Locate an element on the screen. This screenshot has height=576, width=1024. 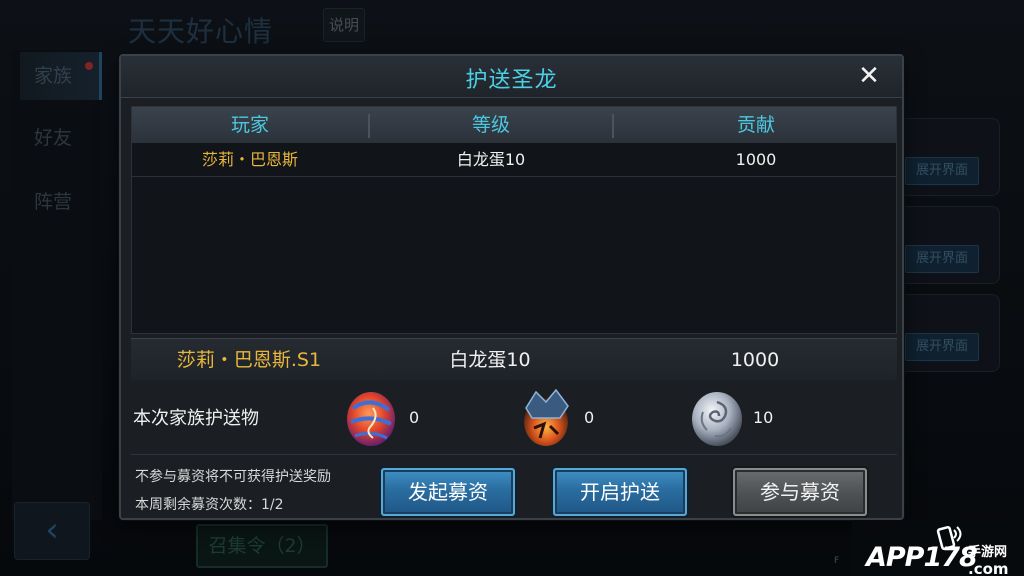
join-fundraise-button: 参与募资 is located at coordinates (800, 492).